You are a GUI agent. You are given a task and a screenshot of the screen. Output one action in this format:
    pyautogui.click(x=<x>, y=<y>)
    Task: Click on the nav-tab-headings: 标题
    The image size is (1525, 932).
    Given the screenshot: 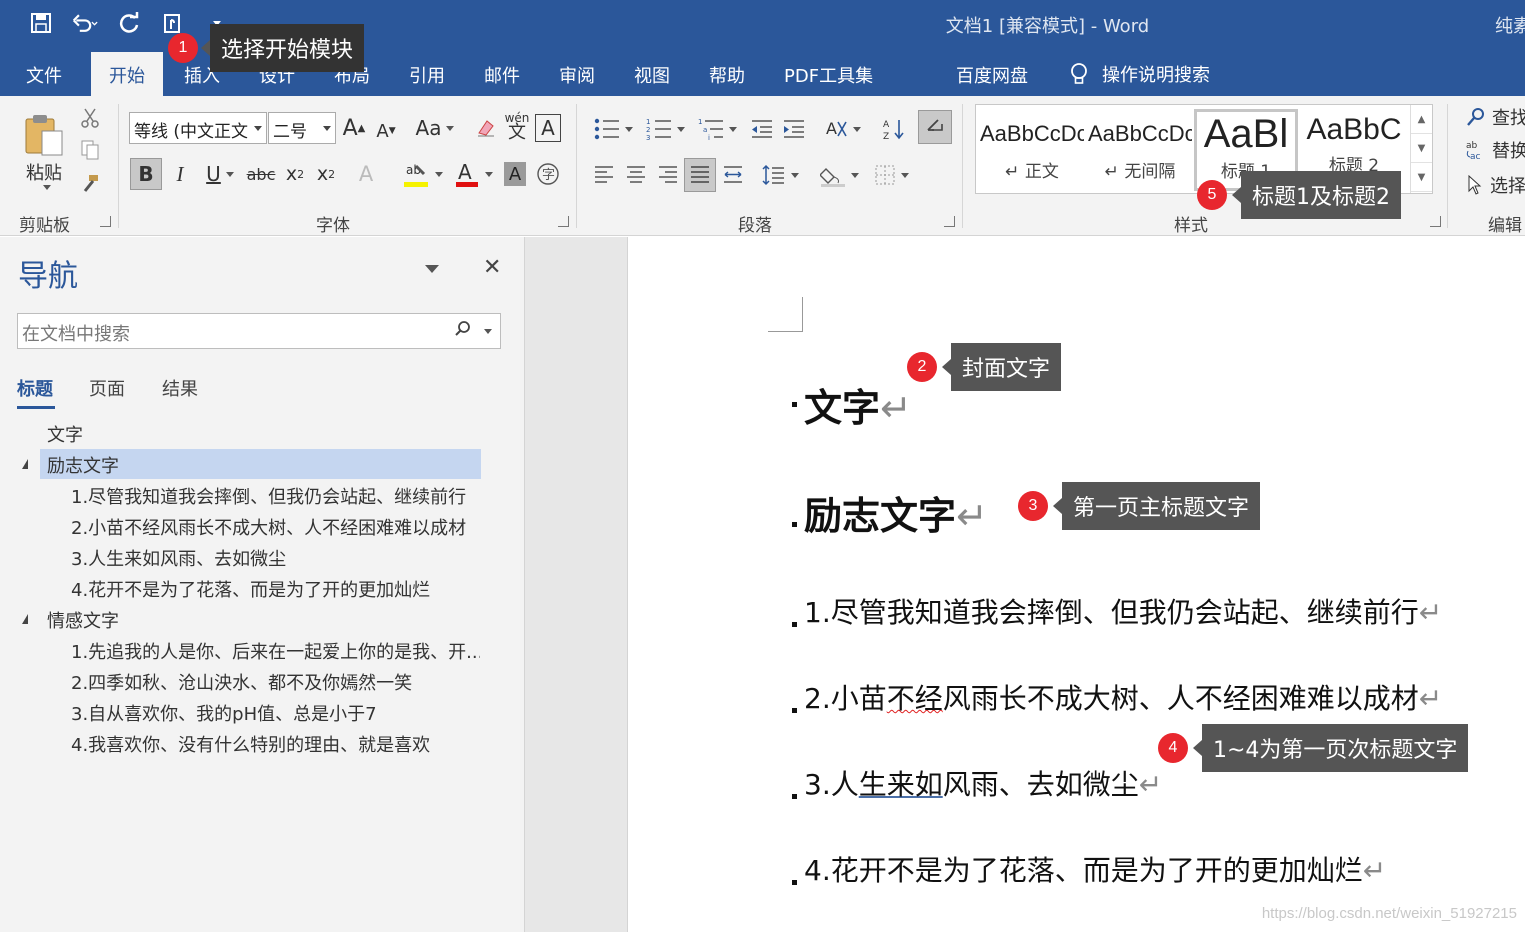 What is the action you would take?
    pyautogui.click(x=35, y=388)
    